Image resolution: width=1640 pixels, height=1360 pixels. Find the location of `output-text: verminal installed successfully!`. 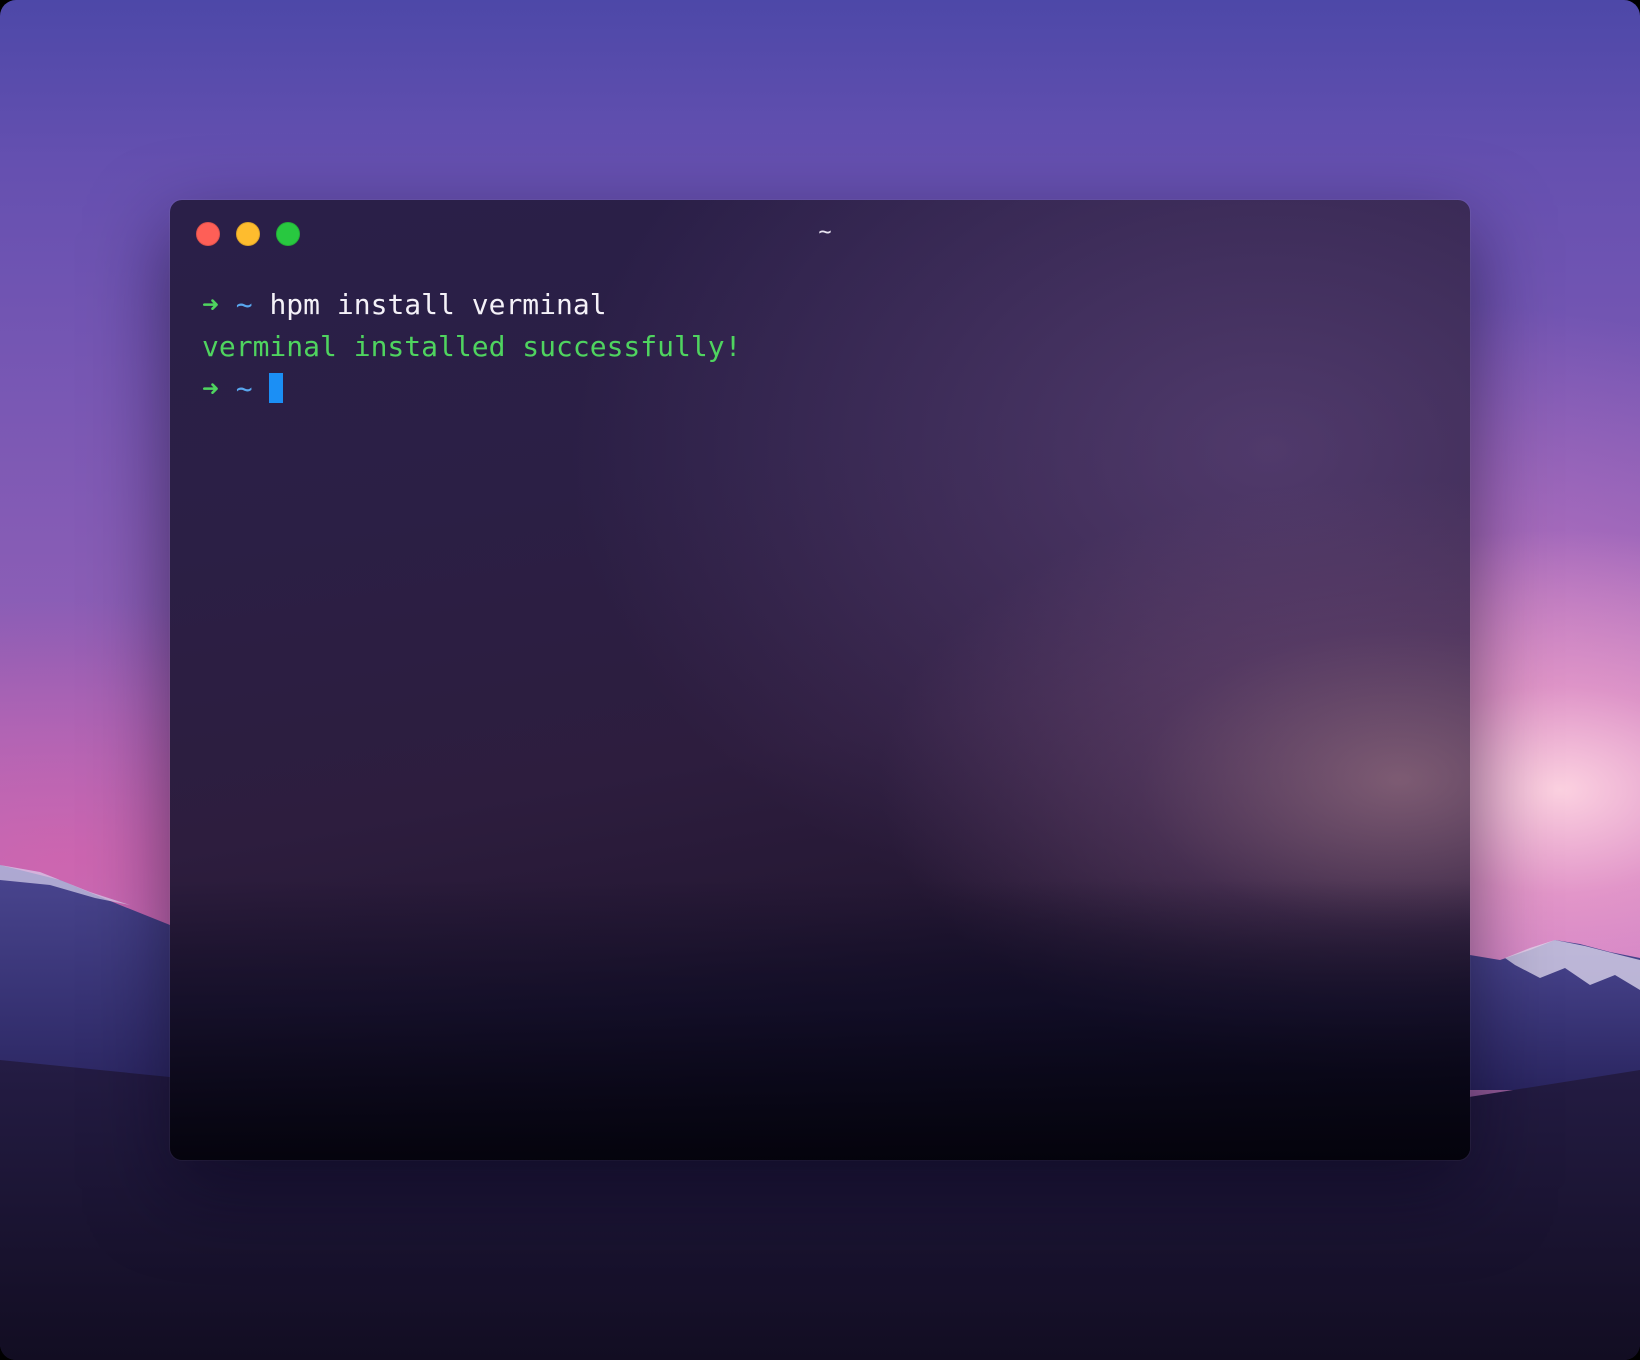

output-text: verminal installed successfully! is located at coordinates (472, 346).